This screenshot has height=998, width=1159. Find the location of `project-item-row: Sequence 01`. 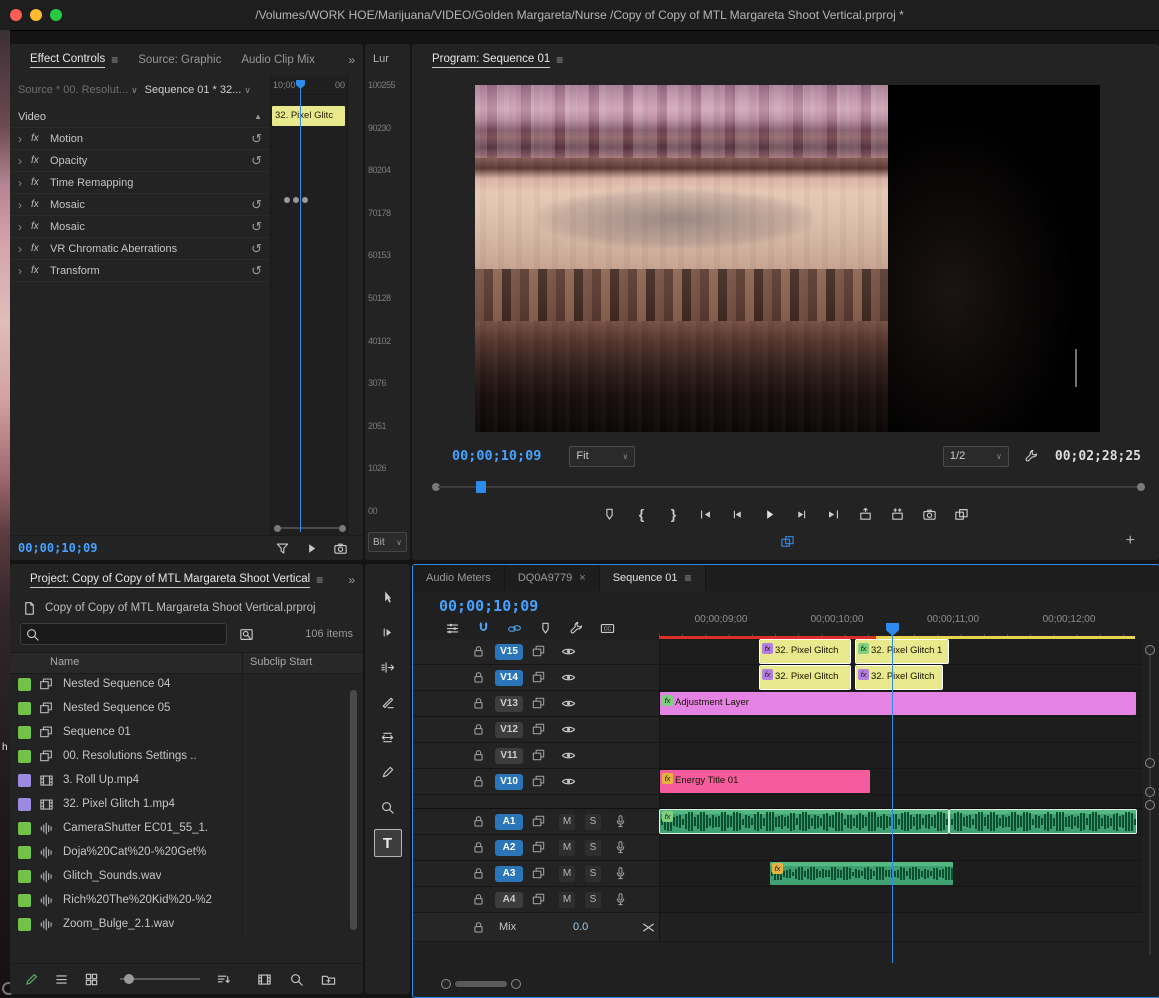

project-item-row: Sequence 01 is located at coordinates (182, 732).